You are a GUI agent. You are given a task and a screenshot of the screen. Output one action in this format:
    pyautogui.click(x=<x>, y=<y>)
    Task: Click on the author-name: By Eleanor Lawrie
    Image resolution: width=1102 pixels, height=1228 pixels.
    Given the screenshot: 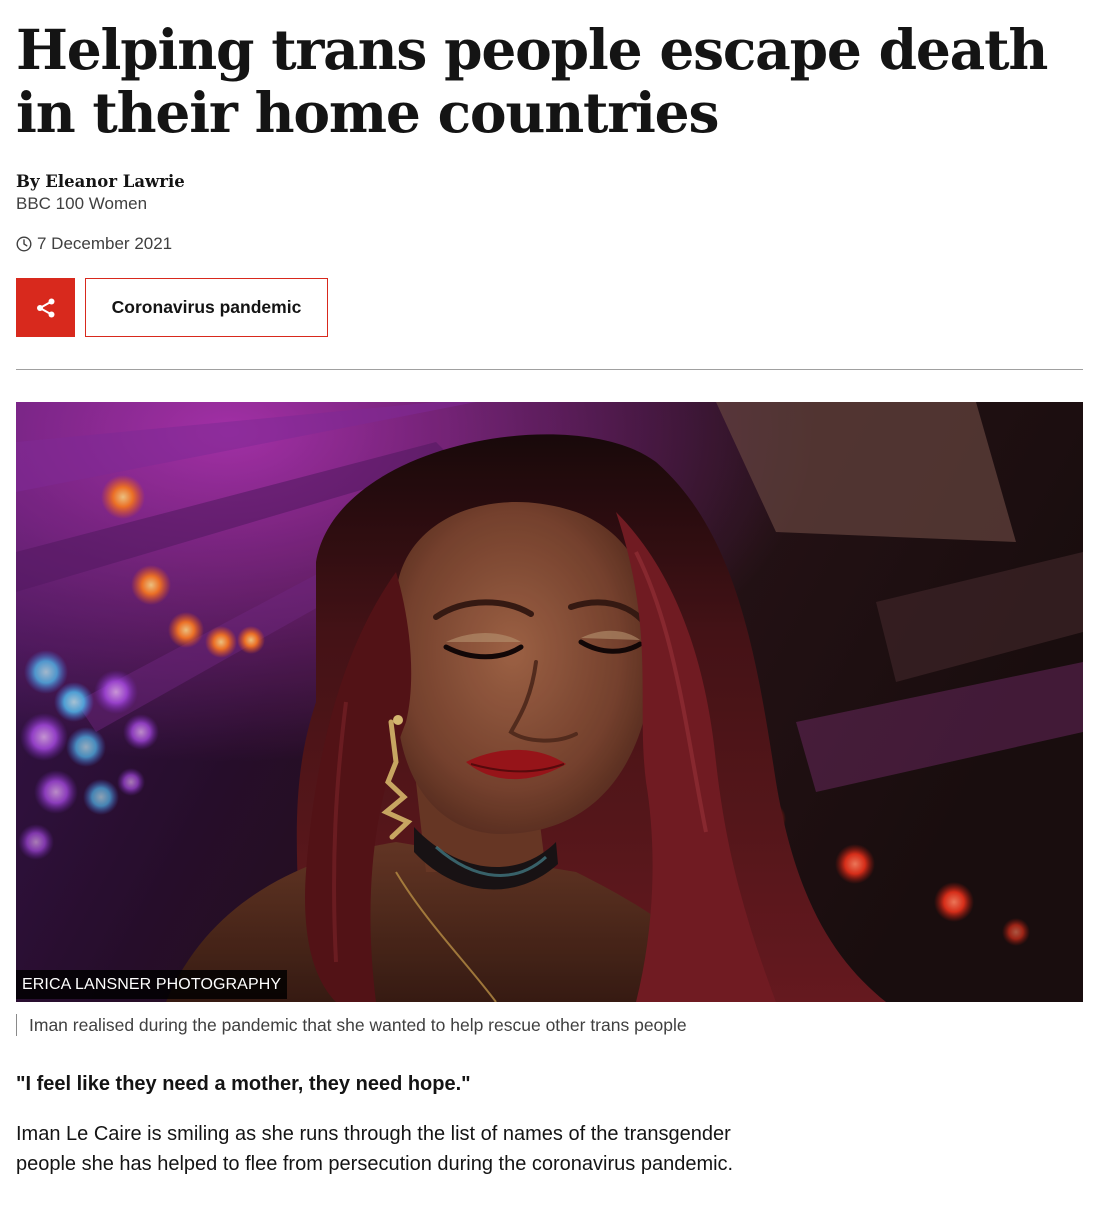 What is the action you would take?
    pyautogui.click(x=100, y=182)
    